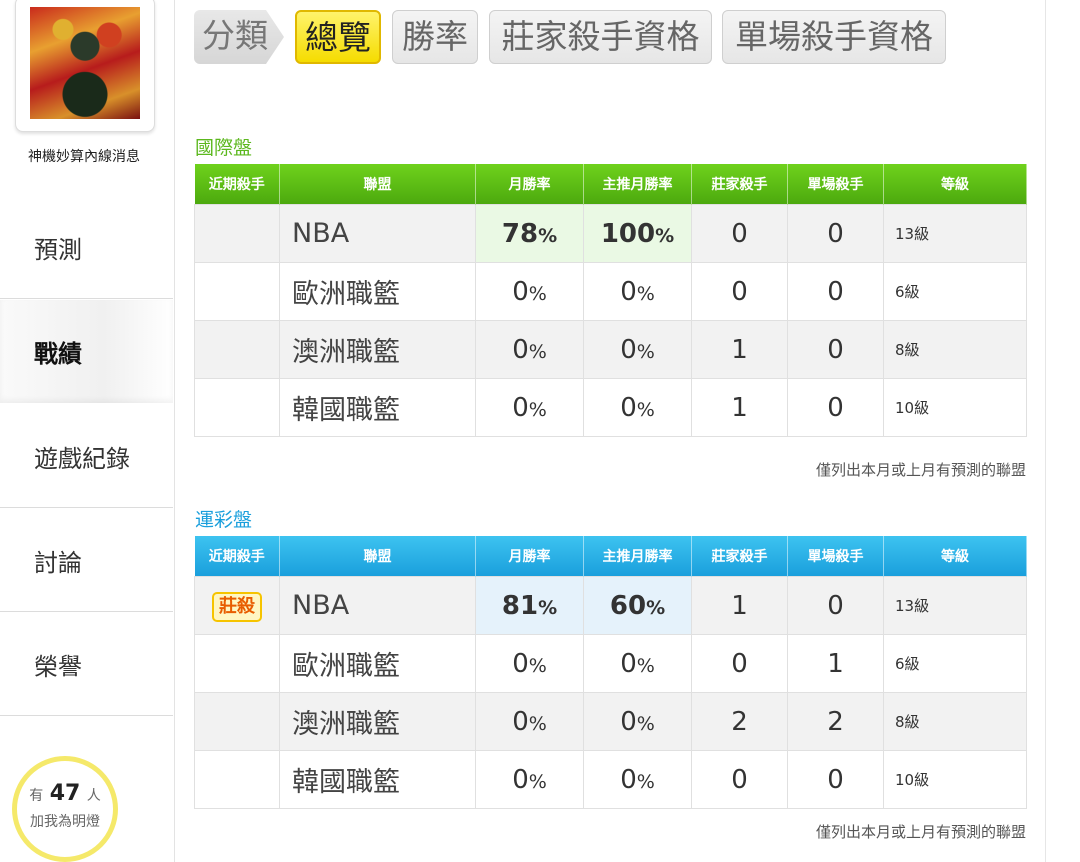  I want to click on banker-killer-badge: 莊殺, so click(237, 607).